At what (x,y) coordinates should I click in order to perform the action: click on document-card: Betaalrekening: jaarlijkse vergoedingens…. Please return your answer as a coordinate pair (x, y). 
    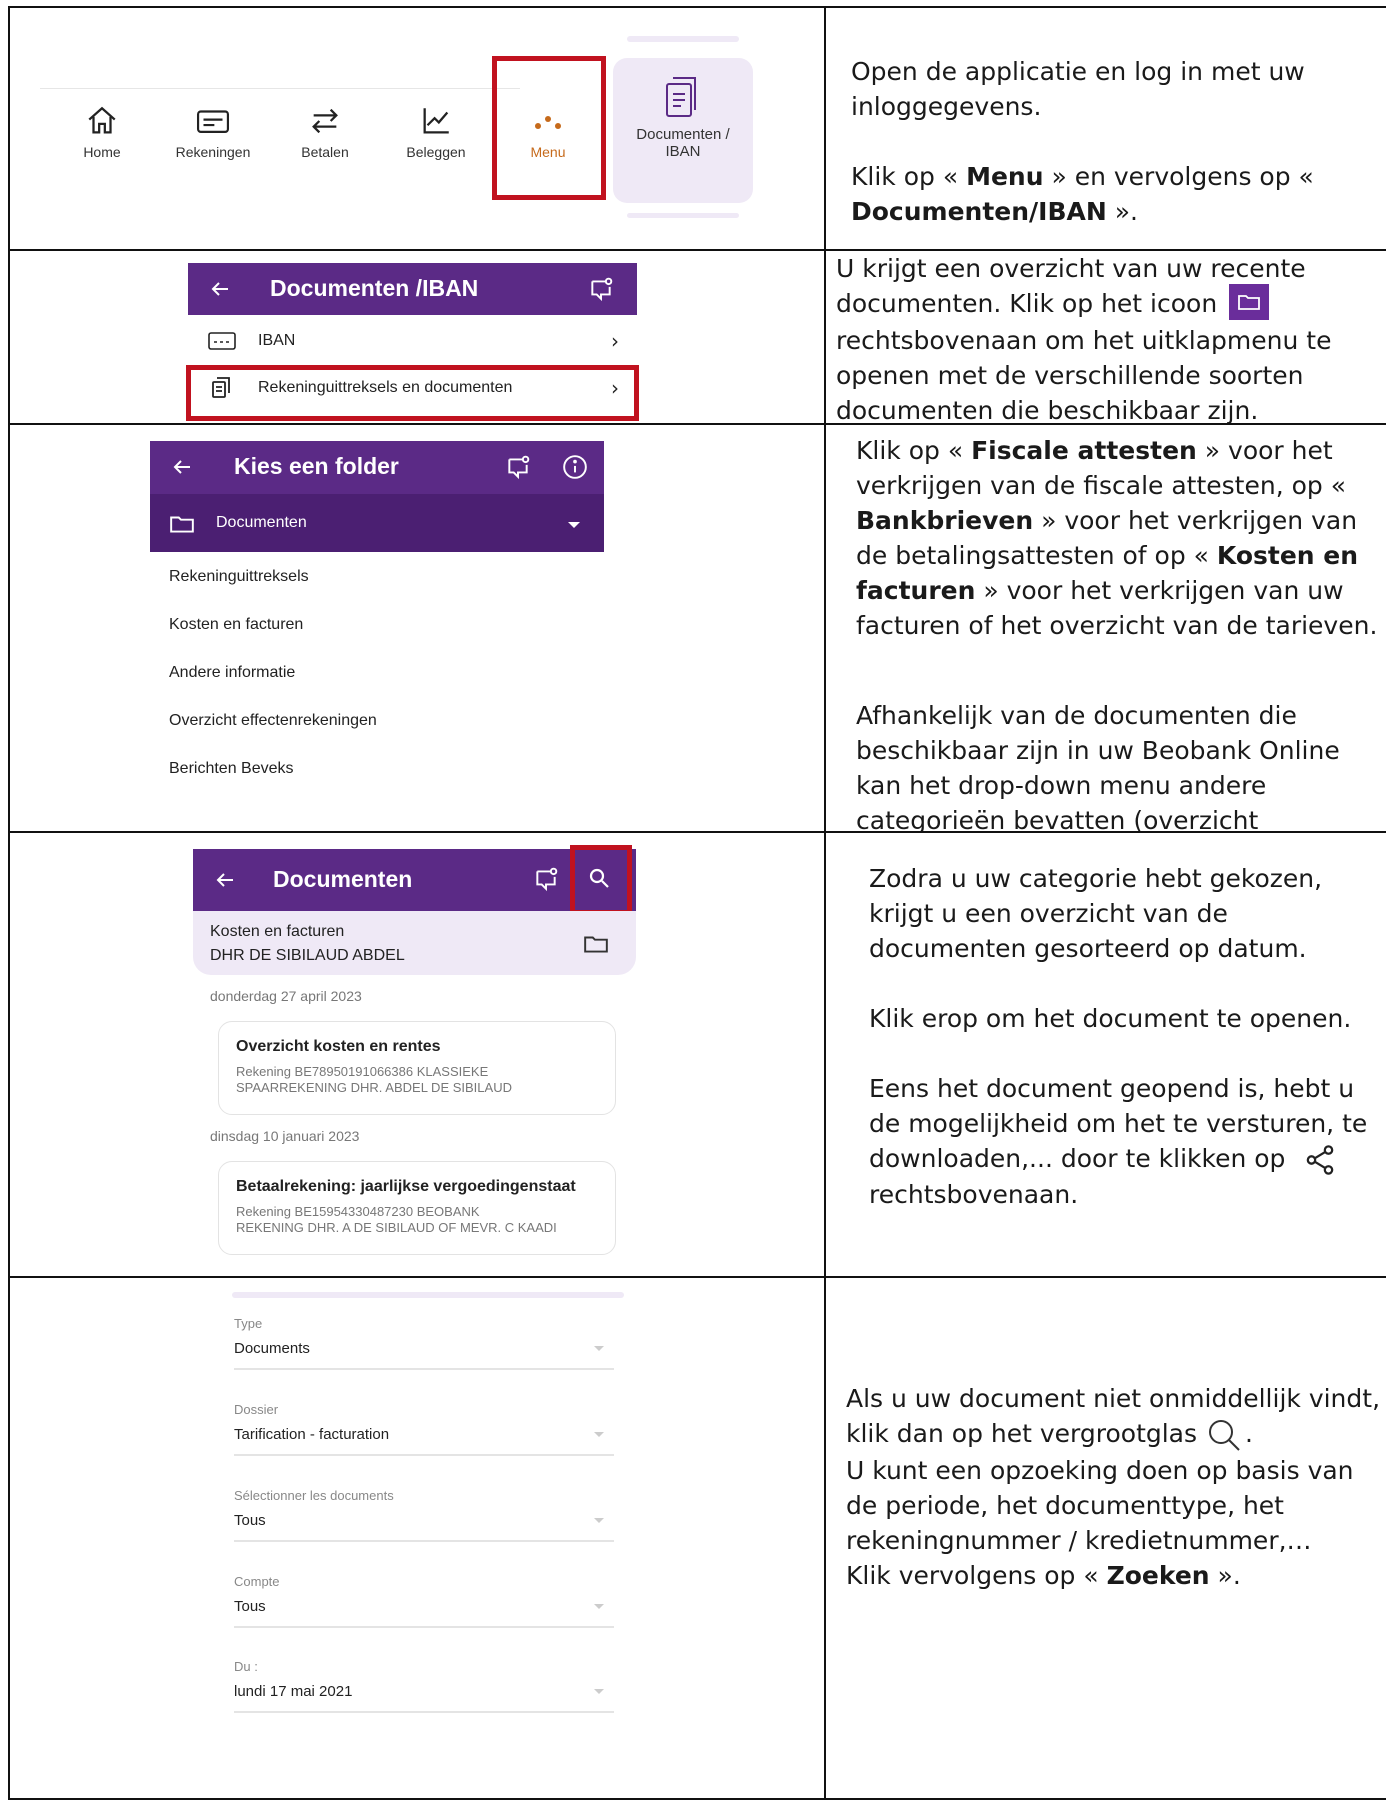
    Looking at the image, I should click on (417, 1208).